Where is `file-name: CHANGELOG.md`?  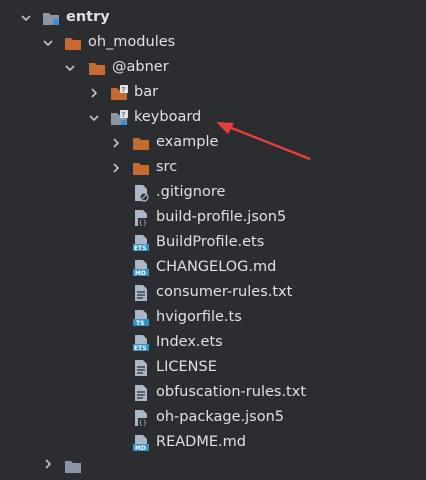
file-name: CHANGELOG.md is located at coordinates (216, 267).